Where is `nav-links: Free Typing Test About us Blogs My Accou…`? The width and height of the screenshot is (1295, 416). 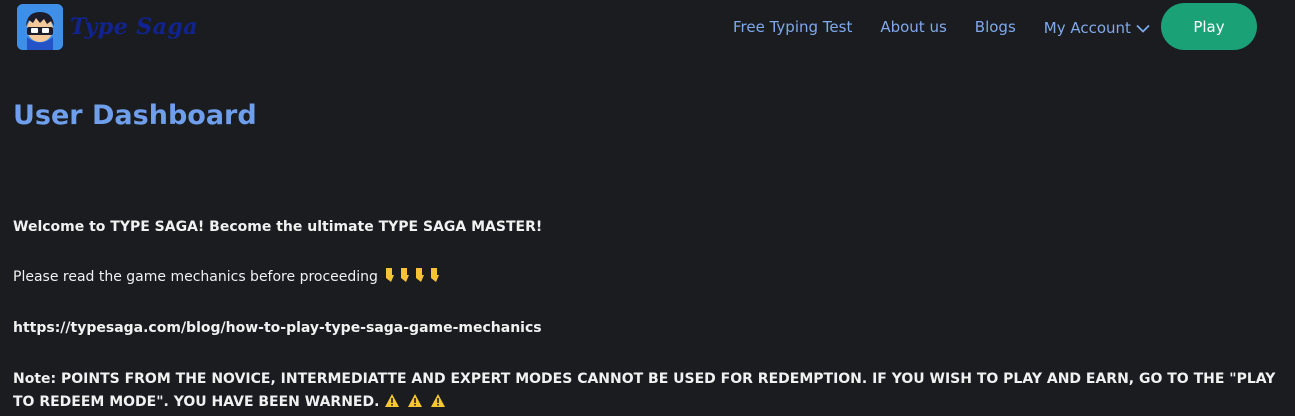 nav-links: Free Typing Test About us Blogs My Accou… is located at coordinates (955, 27).